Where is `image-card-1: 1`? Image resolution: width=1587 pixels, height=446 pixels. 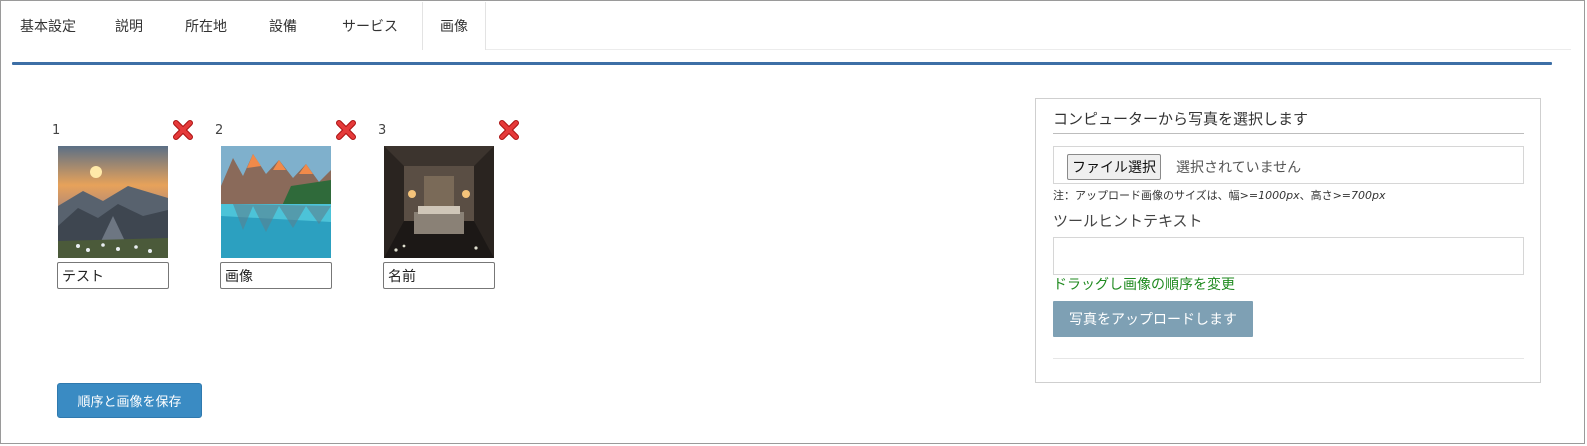 image-card-1: 1 is located at coordinates (127, 205).